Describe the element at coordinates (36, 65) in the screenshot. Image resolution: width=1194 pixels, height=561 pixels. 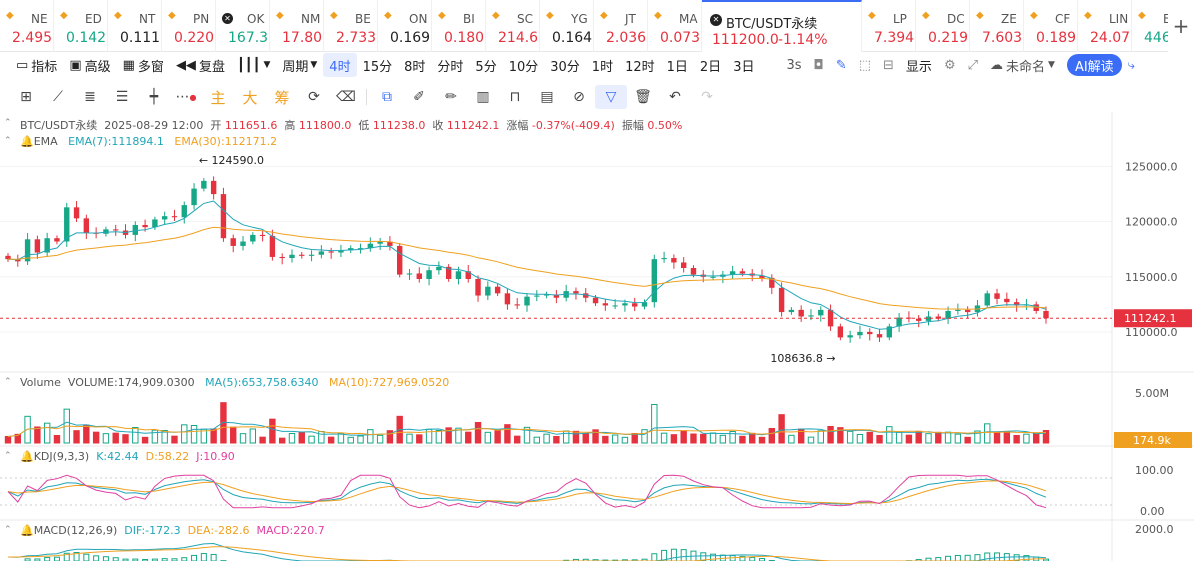
I see `indicators-button: ▭ 指标` at that location.